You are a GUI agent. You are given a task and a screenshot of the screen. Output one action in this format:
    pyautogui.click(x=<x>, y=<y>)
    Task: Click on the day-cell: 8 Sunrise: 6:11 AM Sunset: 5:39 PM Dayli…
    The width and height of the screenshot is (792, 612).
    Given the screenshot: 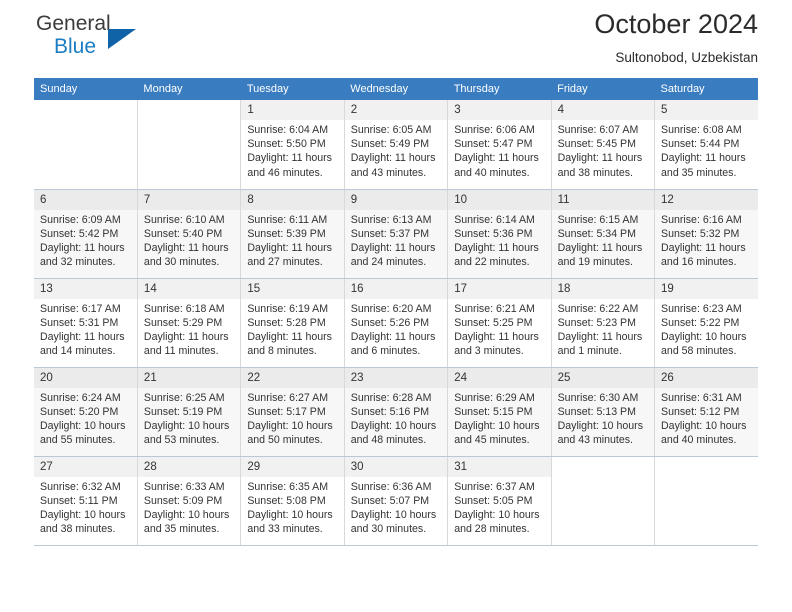 What is the action you would take?
    pyautogui.click(x=292, y=234)
    